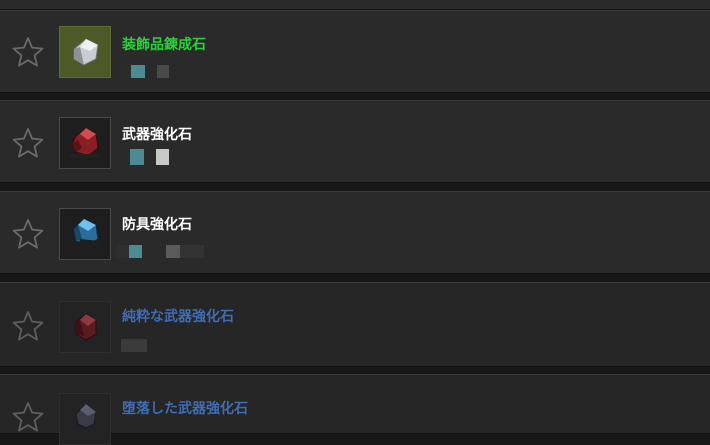 Image resolution: width=710 pixels, height=445 pixels. Describe the element at coordinates (85, 419) in the screenshot. I see `dark-crystal-icon` at that location.